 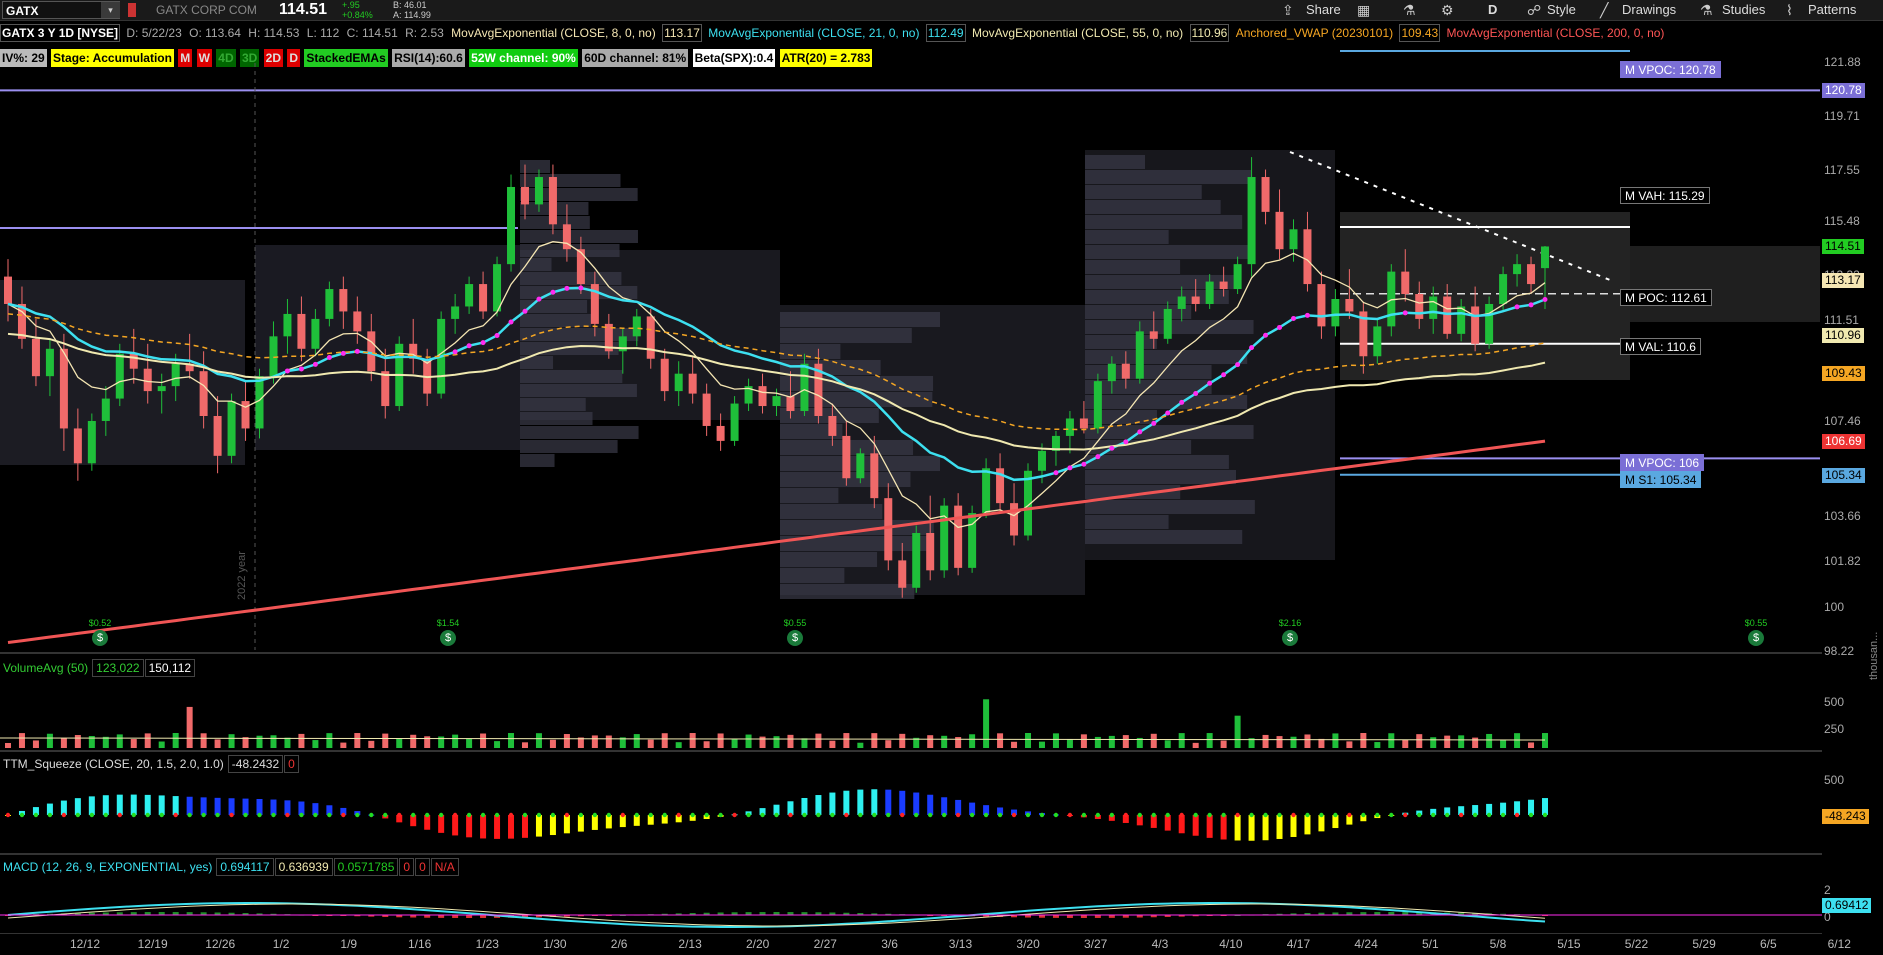 I want to click on dividend-marker: $0.52 $, so click(x=100, y=632).